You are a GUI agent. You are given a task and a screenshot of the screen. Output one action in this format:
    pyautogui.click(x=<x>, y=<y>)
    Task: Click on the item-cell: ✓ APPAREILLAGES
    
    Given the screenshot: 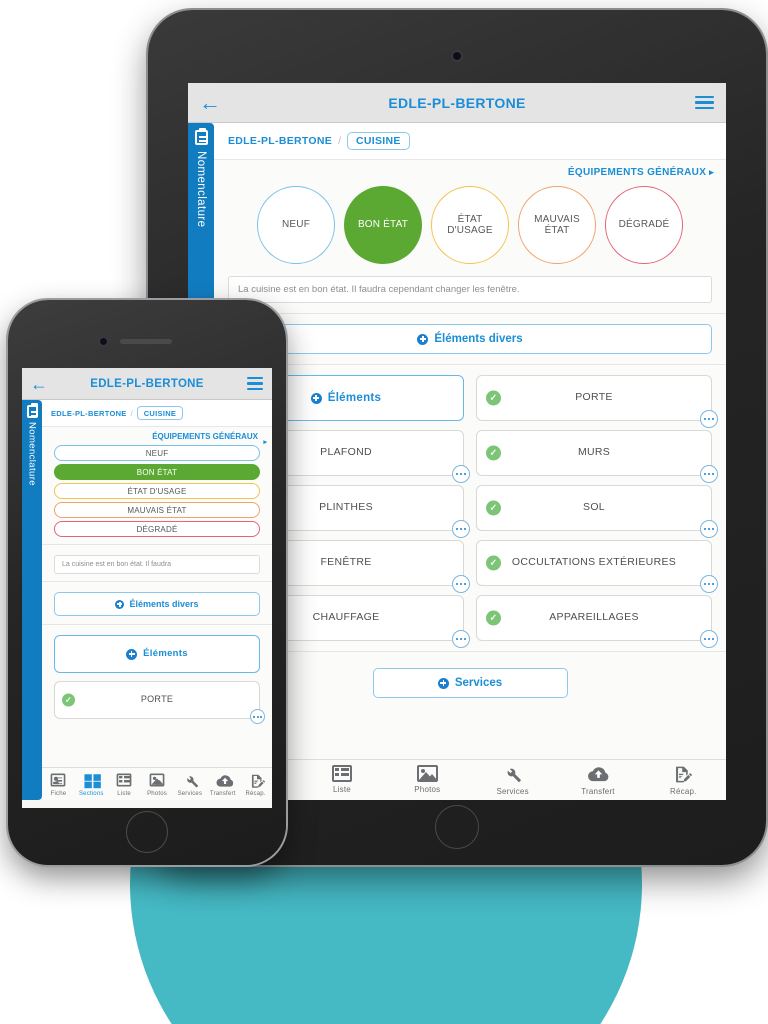 What is the action you would take?
    pyautogui.click(x=597, y=621)
    